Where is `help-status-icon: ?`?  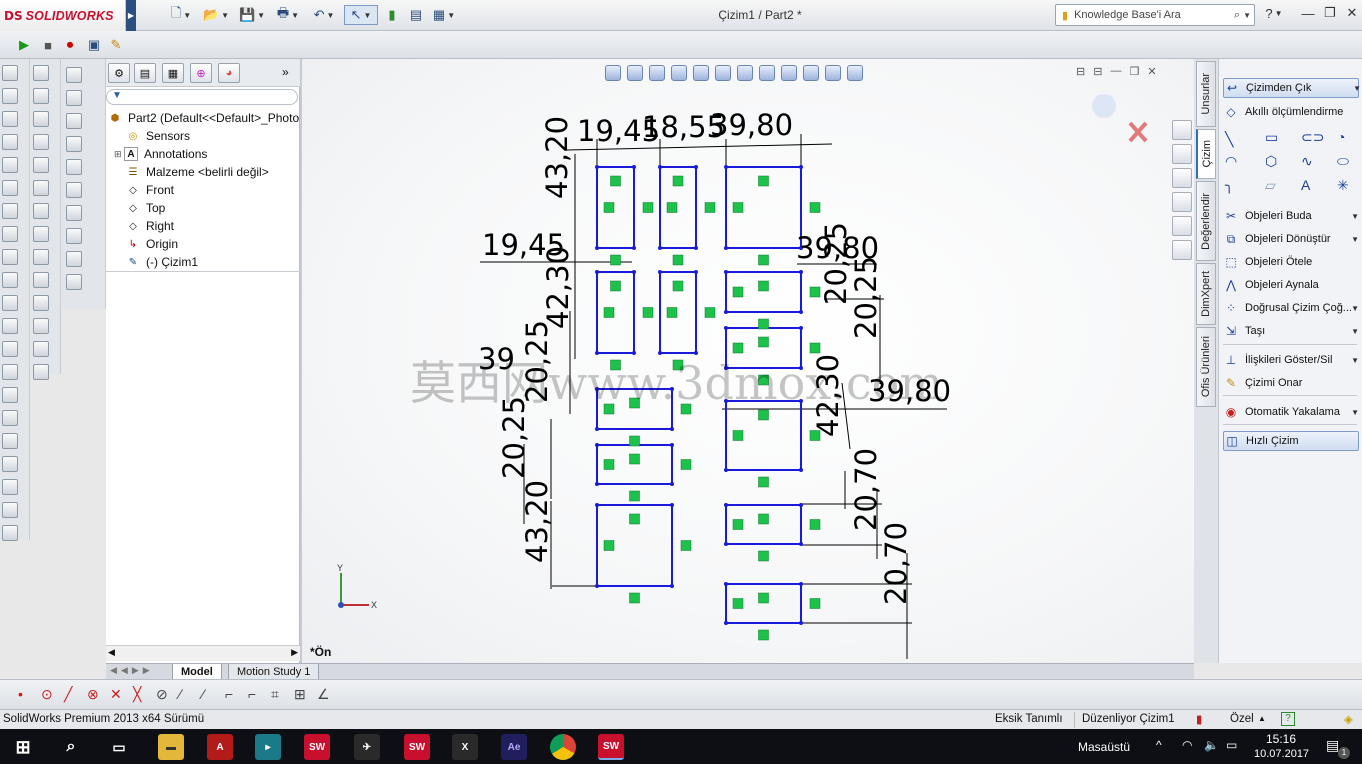 help-status-icon: ? is located at coordinates (1288, 719).